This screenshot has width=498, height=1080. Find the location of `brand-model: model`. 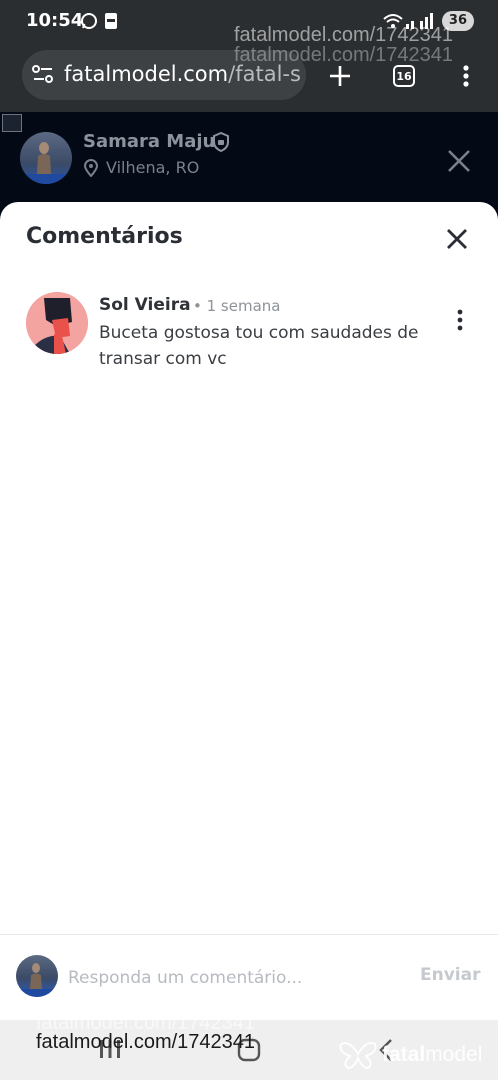

brand-model: model is located at coordinates (454, 1054).